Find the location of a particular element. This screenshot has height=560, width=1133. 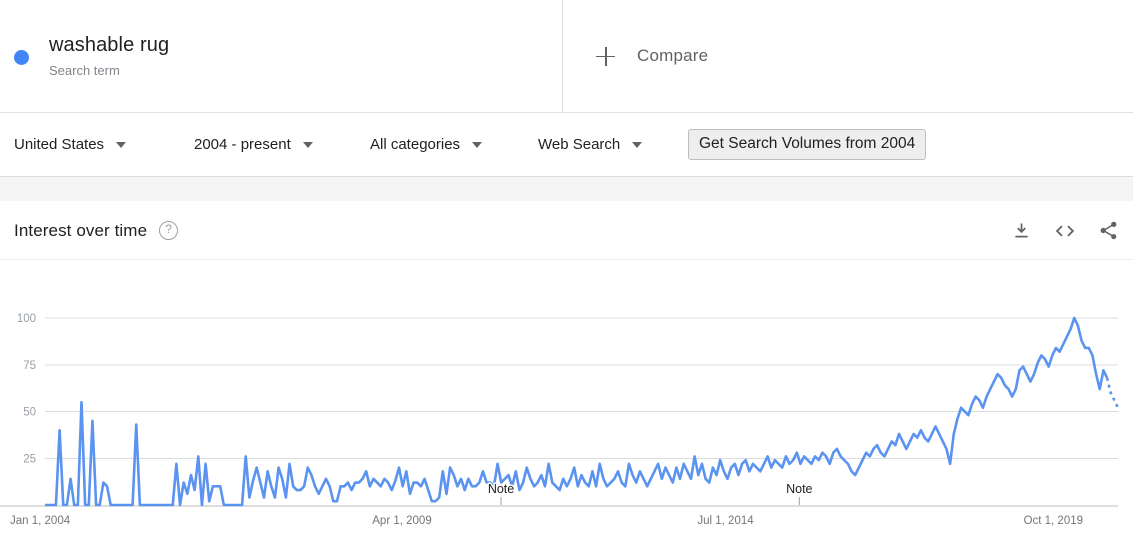

filter-time-range-label: 2004 - present is located at coordinates (242, 144).